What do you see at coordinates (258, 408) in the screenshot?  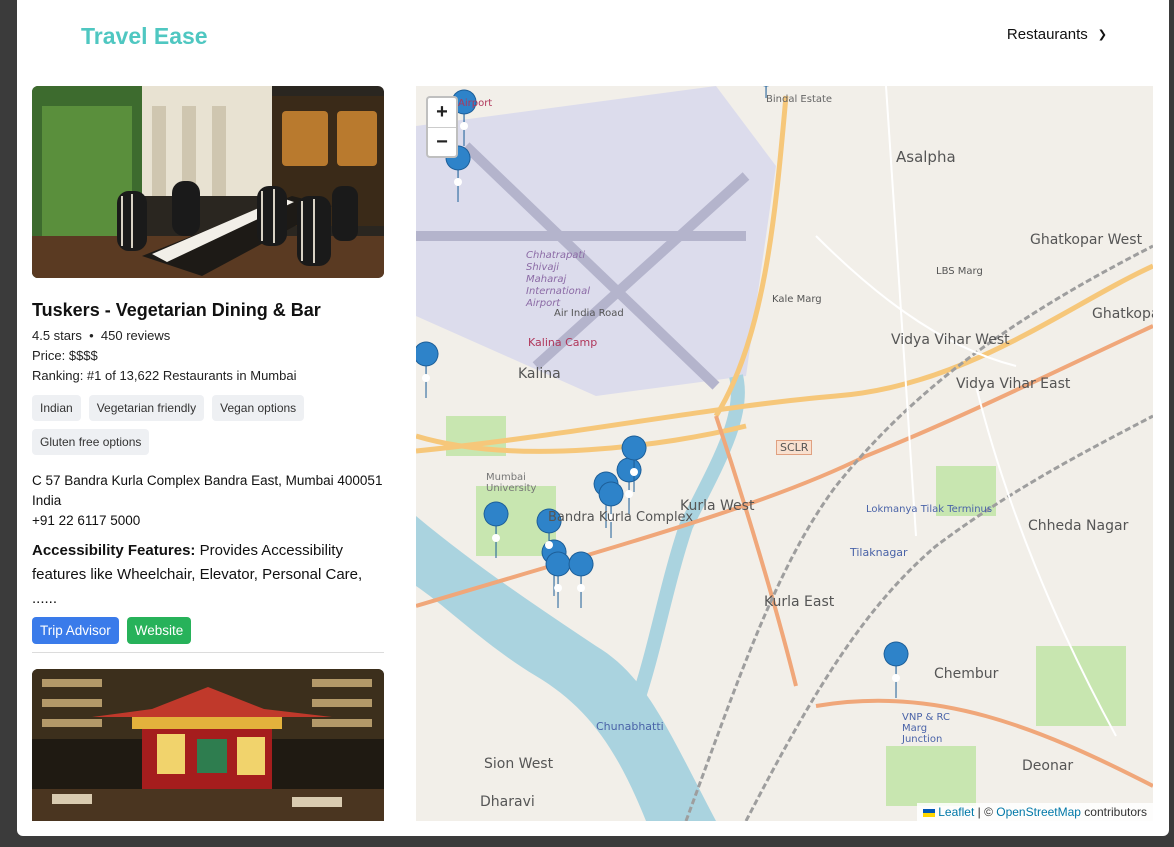 I see `tag: Vegan options` at bounding box center [258, 408].